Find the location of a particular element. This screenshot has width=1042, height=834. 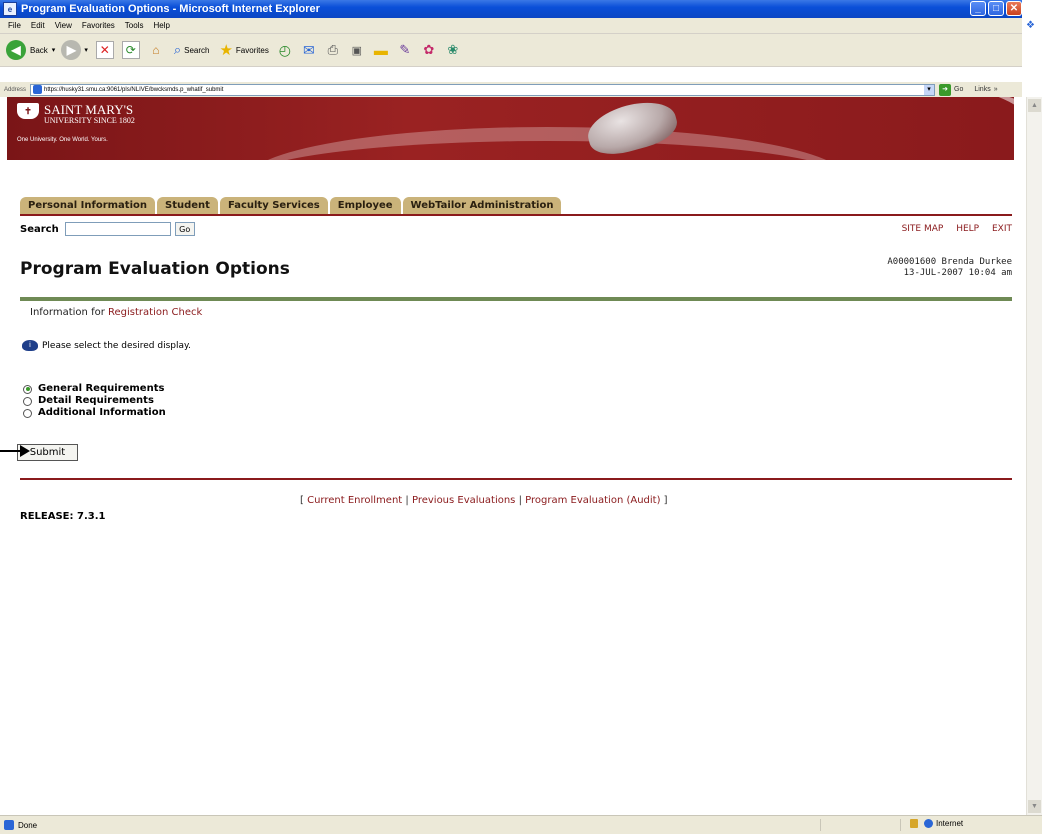

links-button: Links is located at coordinates (982, 89).